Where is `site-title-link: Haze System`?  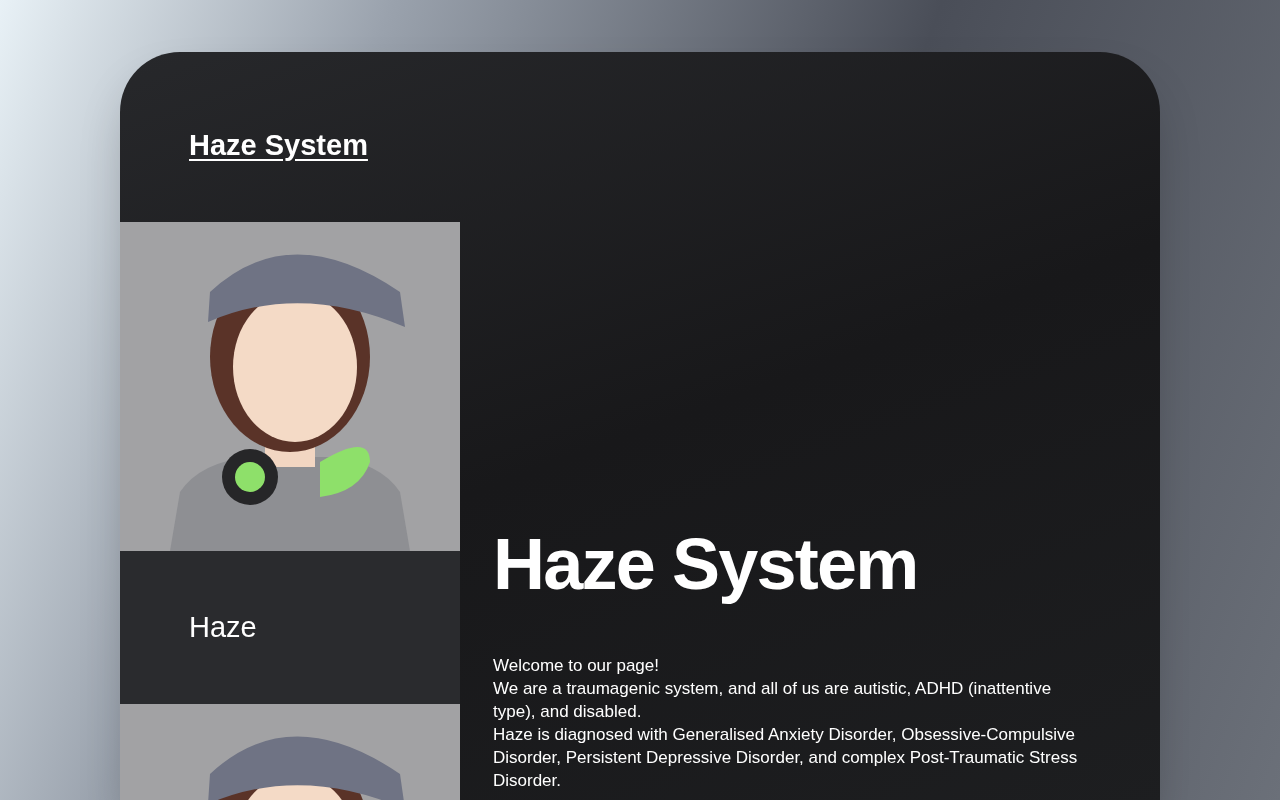 site-title-link: Haze System is located at coordinates (278, 145).